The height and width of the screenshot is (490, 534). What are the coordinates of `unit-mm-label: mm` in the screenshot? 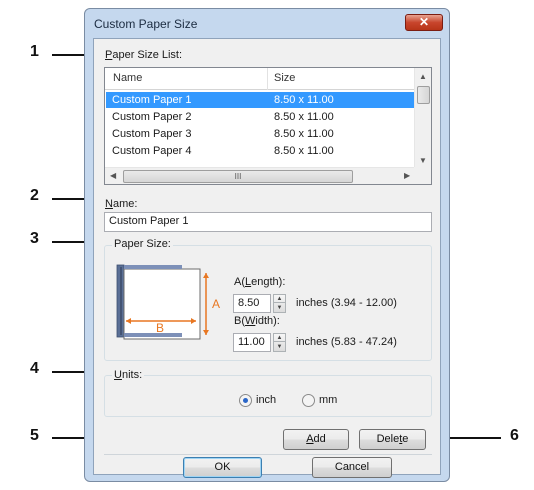 It's located at (328, 400).